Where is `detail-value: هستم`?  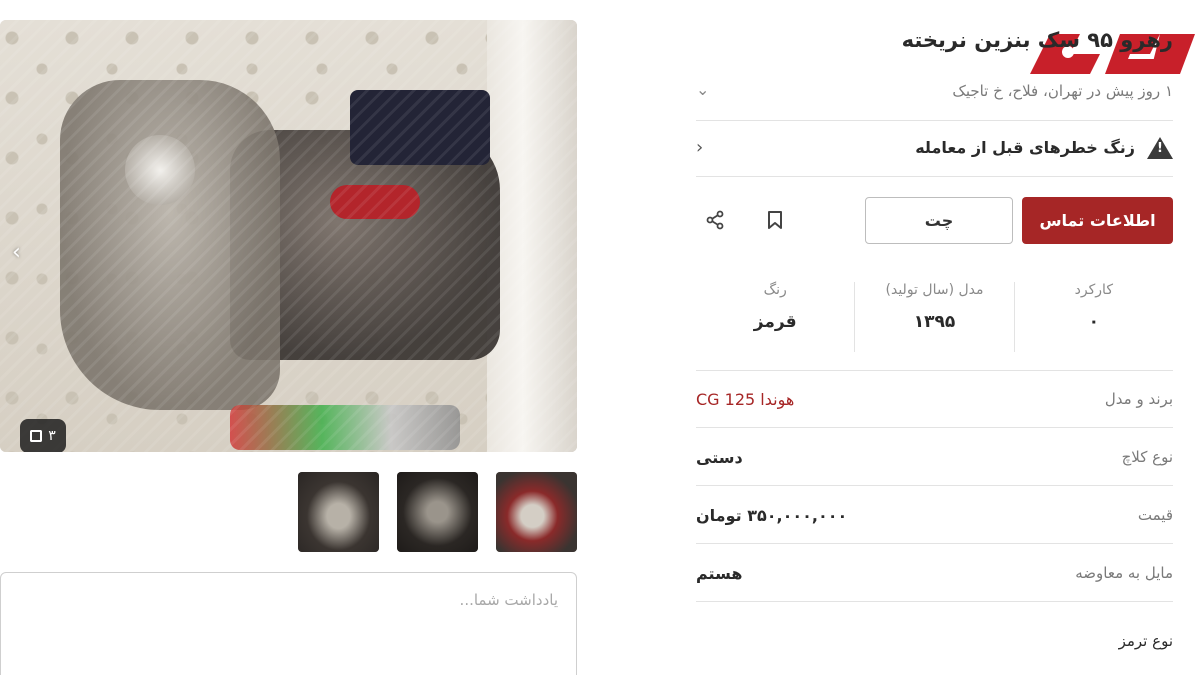 detail-value: هستم is located at coordinates (719, 573).